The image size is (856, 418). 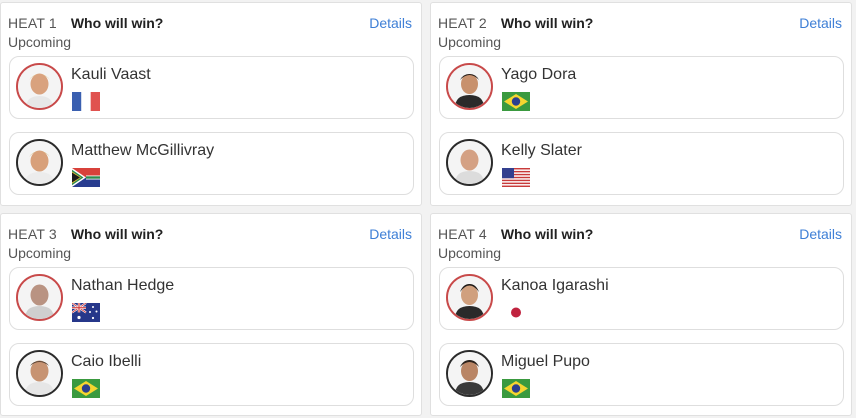 What do you see at coordinates (32, 23) in the screenshot?
I see `heat-label: HEAT 1` at bounding box center [32, 23].